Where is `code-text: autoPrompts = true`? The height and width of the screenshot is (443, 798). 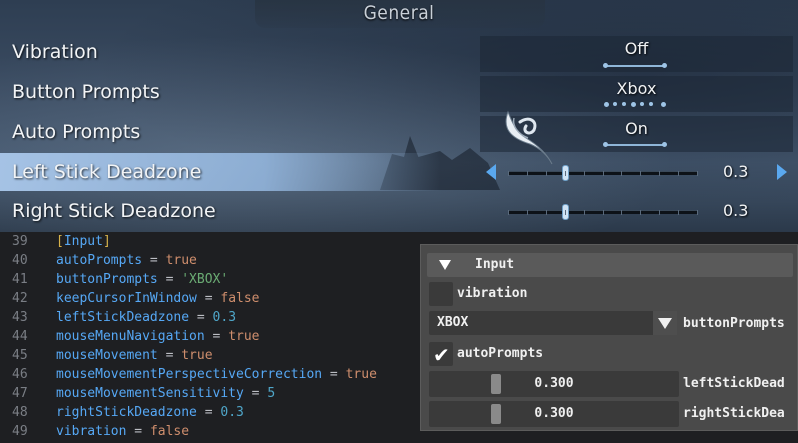 code-text: autoPrompts = true is located at coordinates (126, 260).